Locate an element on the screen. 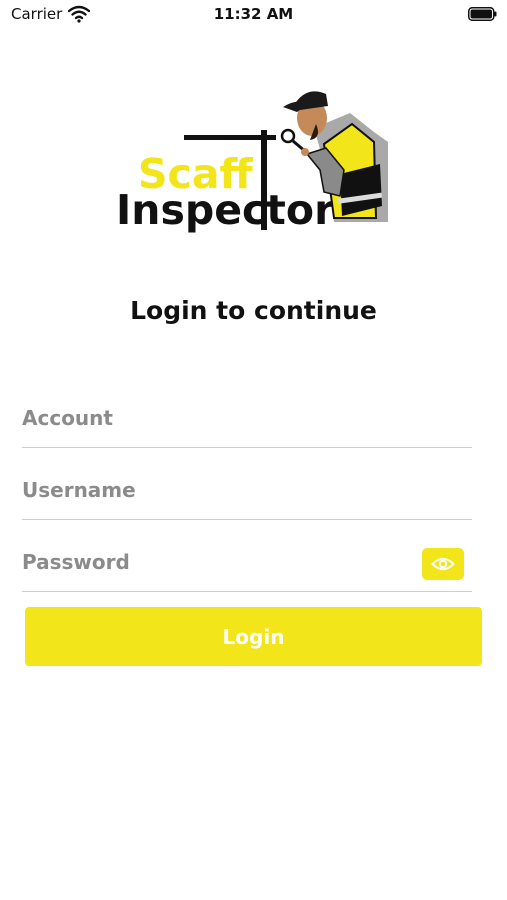 Image resolution: width=507 pixels, height=900 pixels. password-field is located at coordinates (247, 564).